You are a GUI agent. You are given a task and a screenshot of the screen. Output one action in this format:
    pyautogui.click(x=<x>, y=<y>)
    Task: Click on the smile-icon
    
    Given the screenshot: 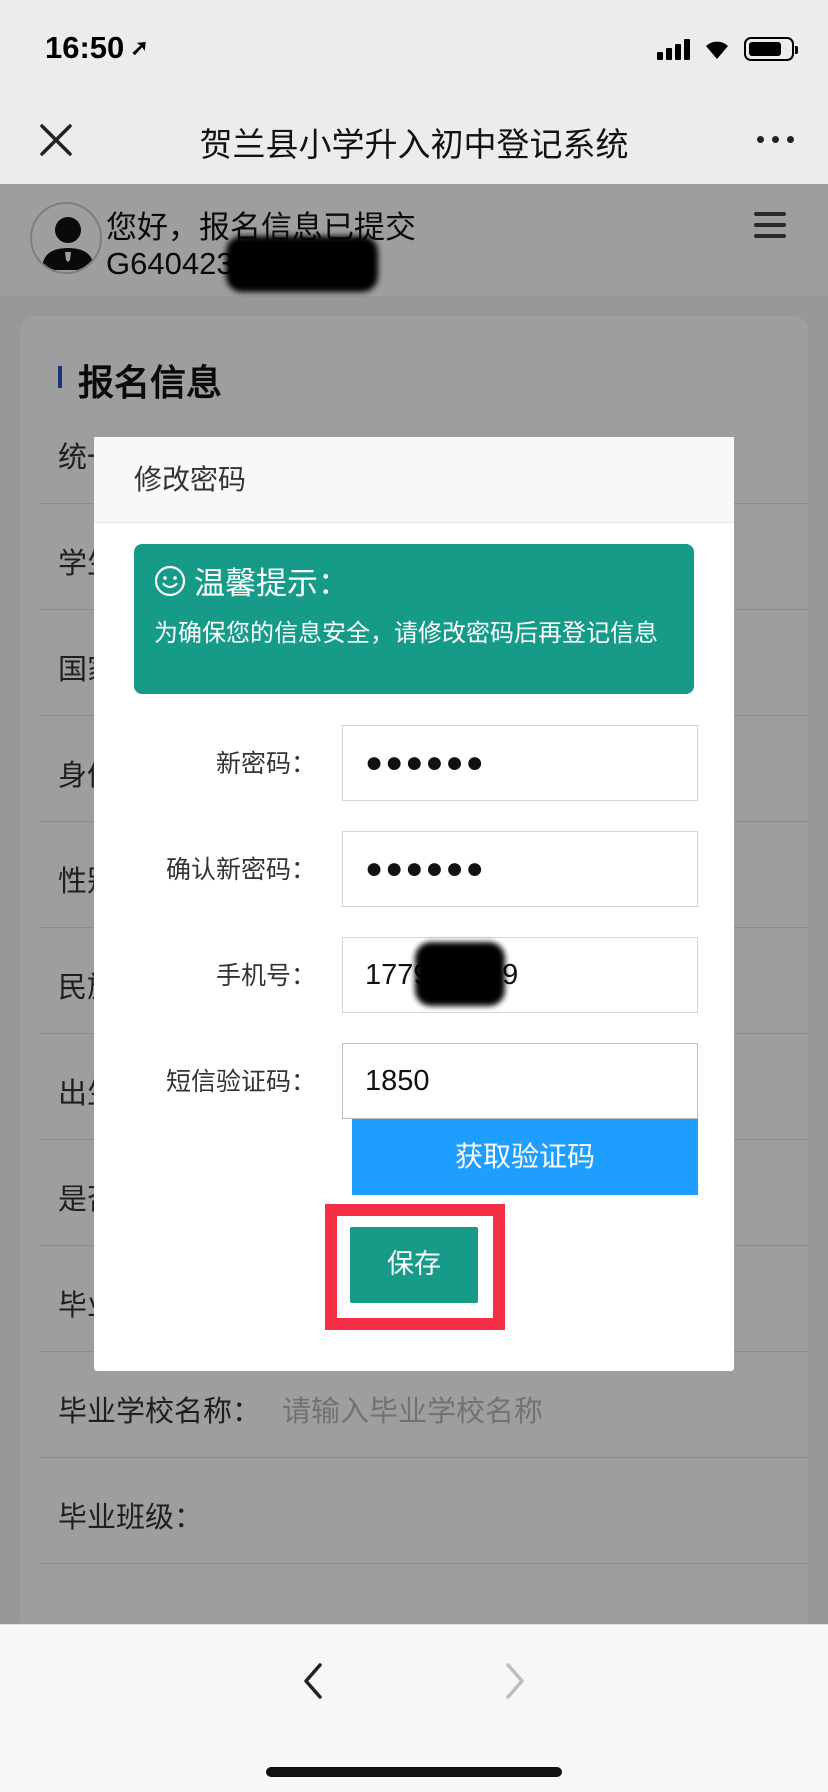 What is the action you would take?
    pyautogui.click(x=170, y=580)
    